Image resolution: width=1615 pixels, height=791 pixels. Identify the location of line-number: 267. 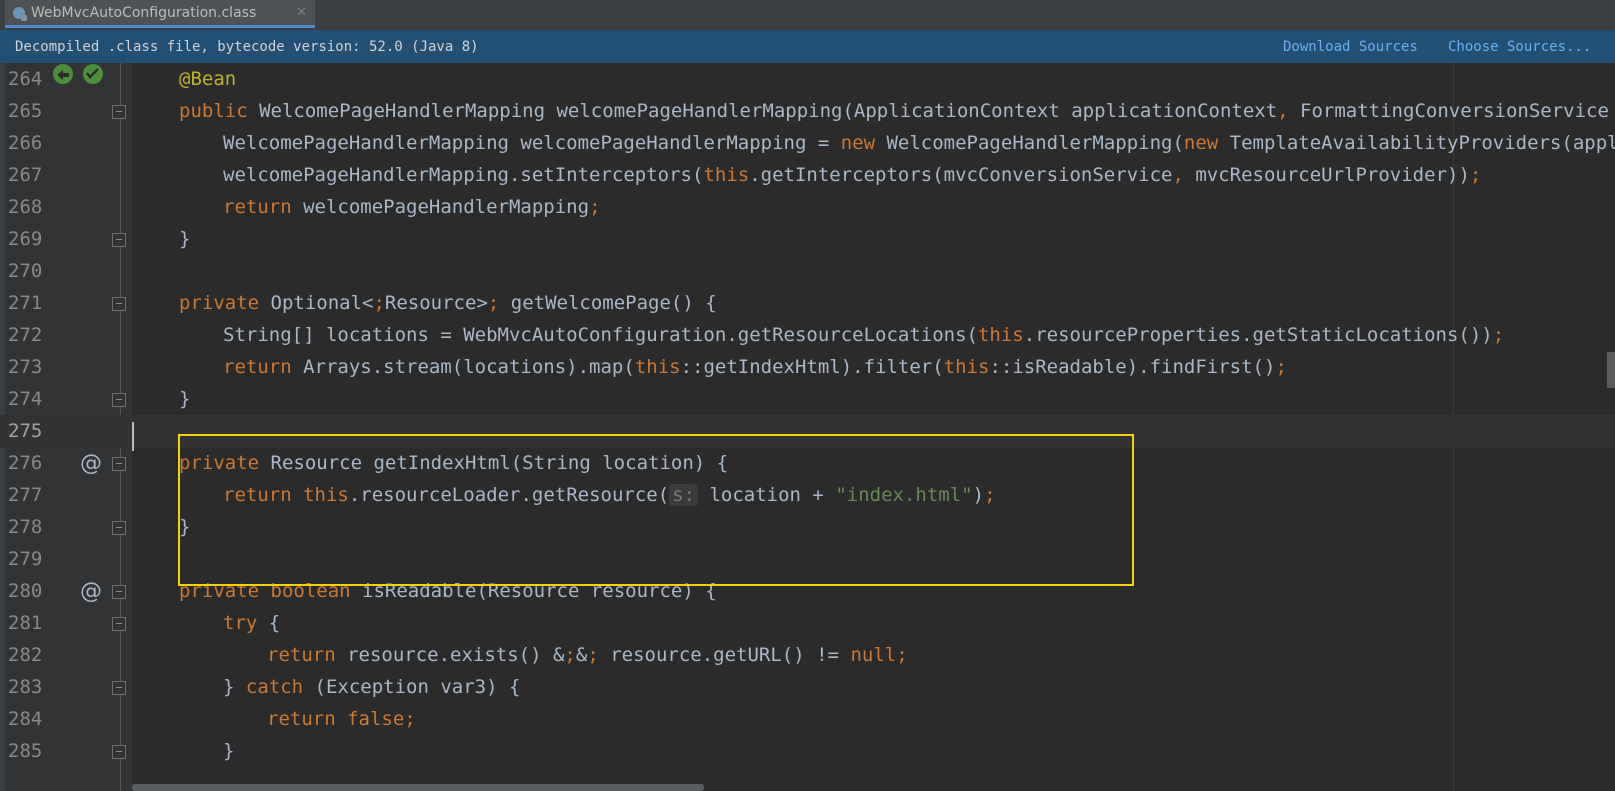
(25, 175).